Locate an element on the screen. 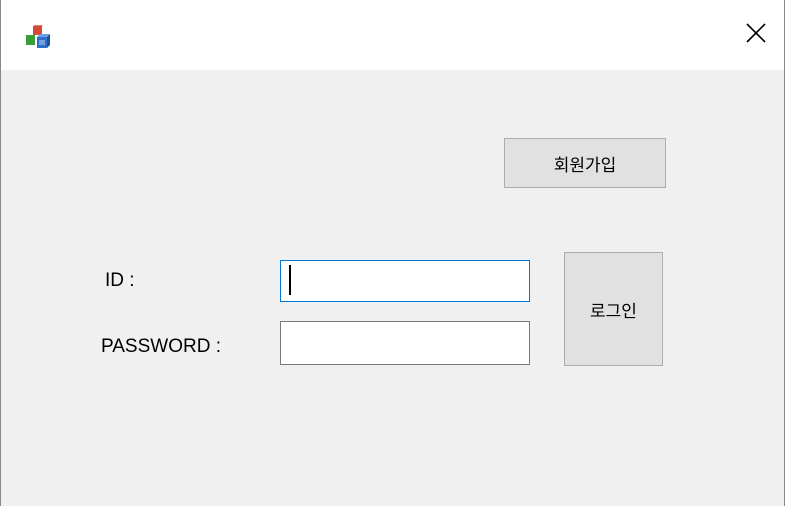  title-bar is located at coordinates (392, 35).